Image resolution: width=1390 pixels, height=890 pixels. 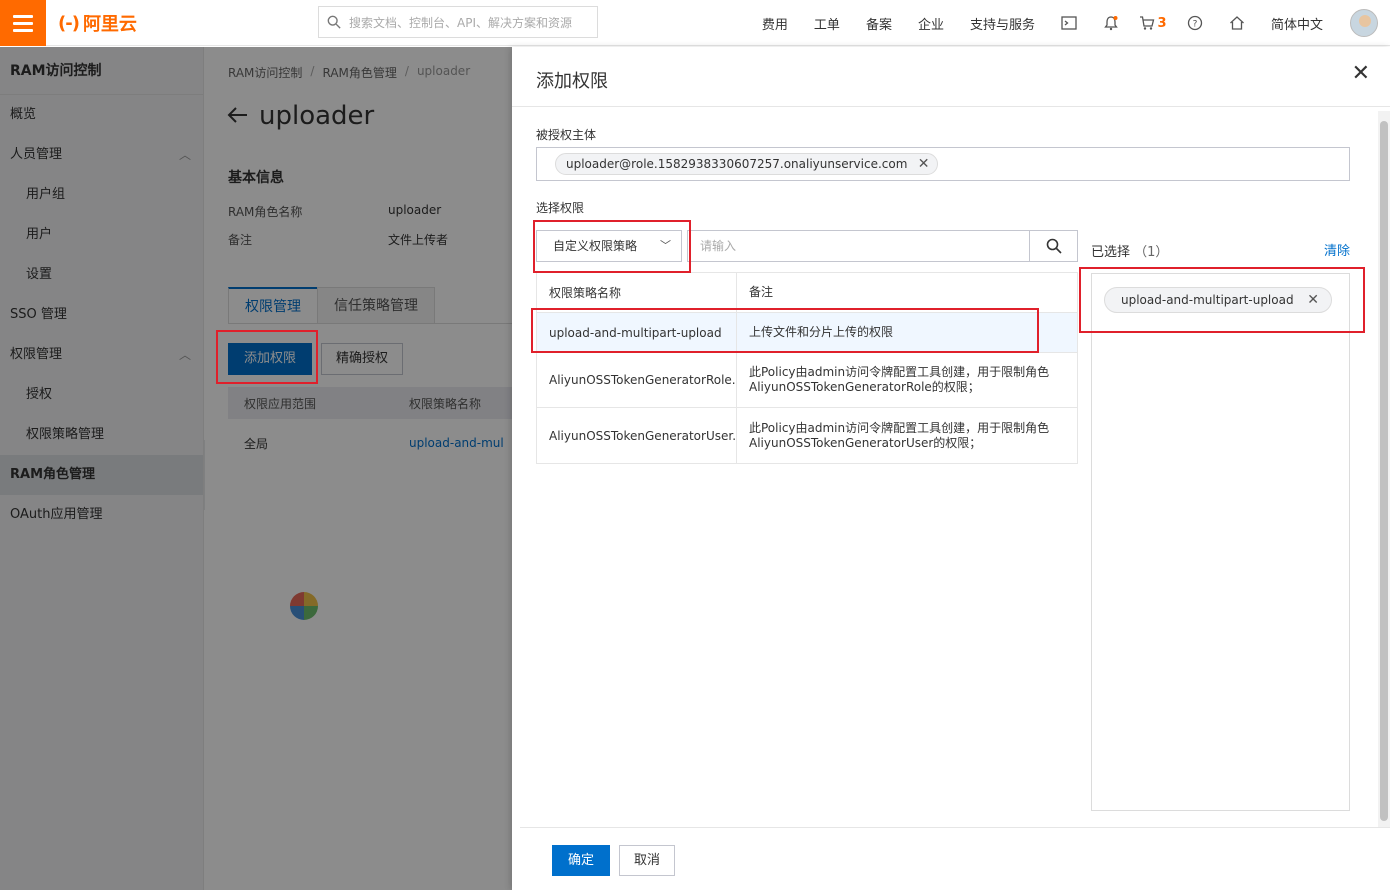 I want to click on nav-support: 支持与服务, so click(x=1002, y=23).